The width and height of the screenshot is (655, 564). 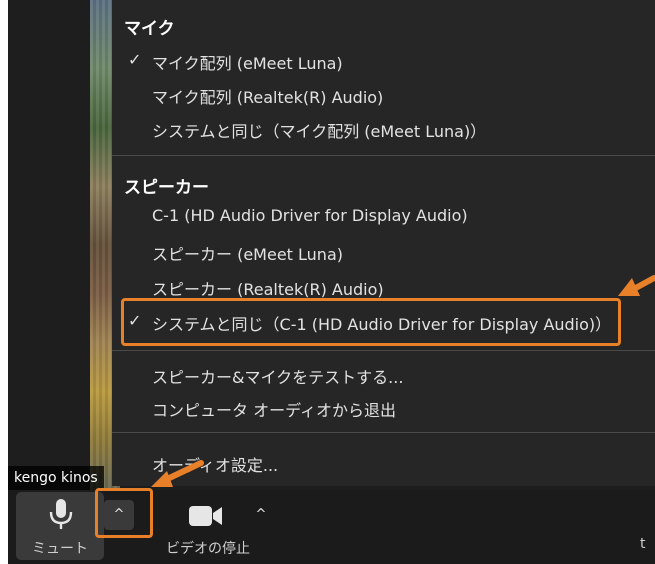 What do you see at coordinates (124, 513) in the screenshot?
I see `caret-button-highlight` at bounding box center [124, 513].